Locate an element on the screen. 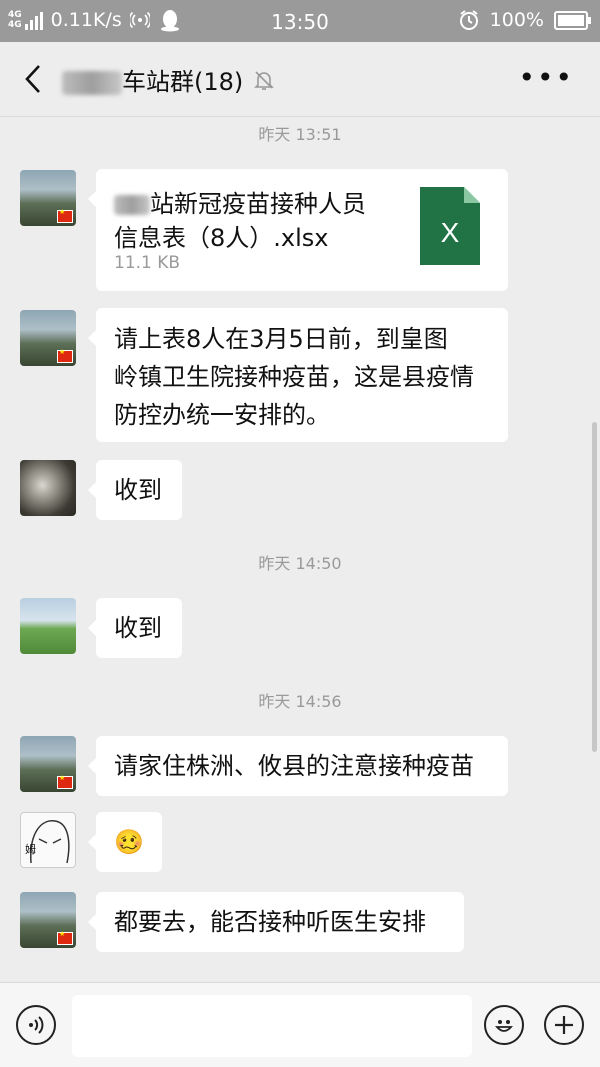 The width and height of the screenshot is (600, 1067). svg-text: 姆 is located at coordinates (30, 849).